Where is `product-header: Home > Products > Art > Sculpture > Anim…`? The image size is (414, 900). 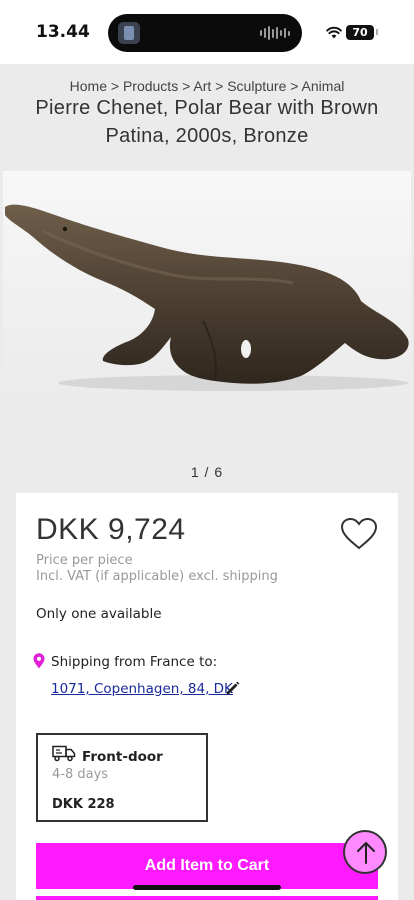 product-header: Home > Products > Art > Sculpture > Anim… is located at coordinates (207, 116).